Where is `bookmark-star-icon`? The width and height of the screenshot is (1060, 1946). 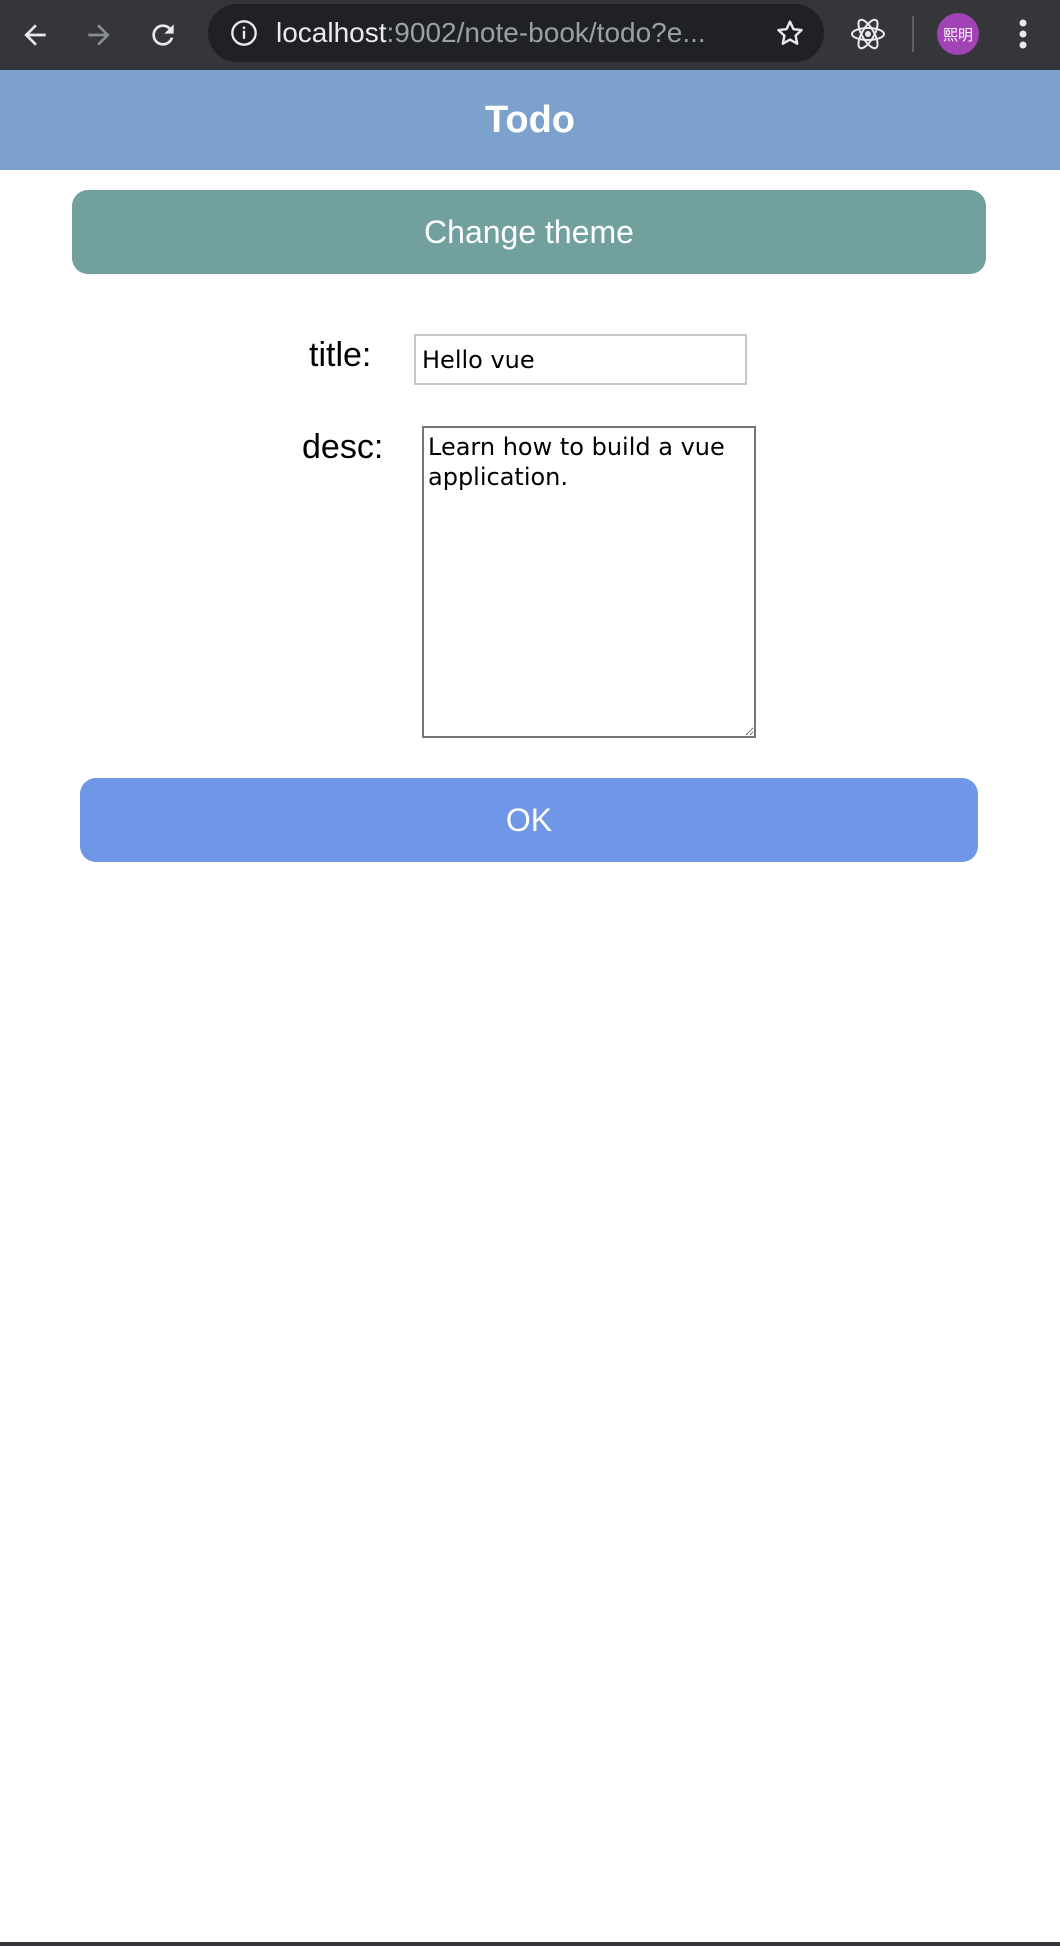
bookmark-star-icon is located at coordinates (790, 33).